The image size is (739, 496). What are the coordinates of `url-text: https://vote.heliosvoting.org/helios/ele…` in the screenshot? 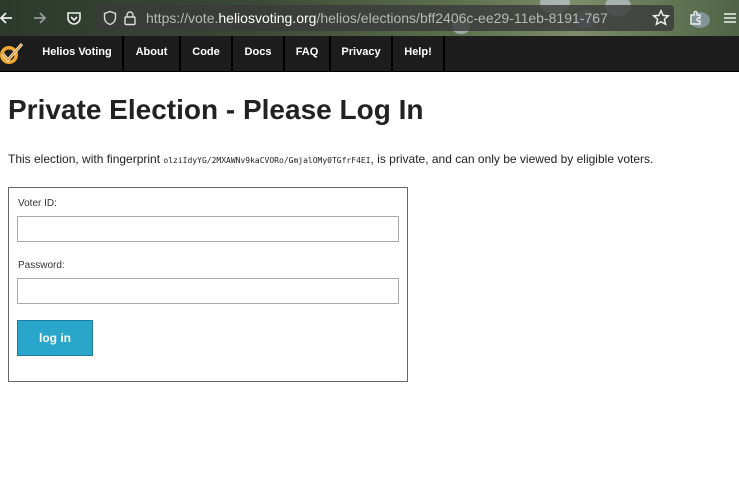 It's located at (396, 18).